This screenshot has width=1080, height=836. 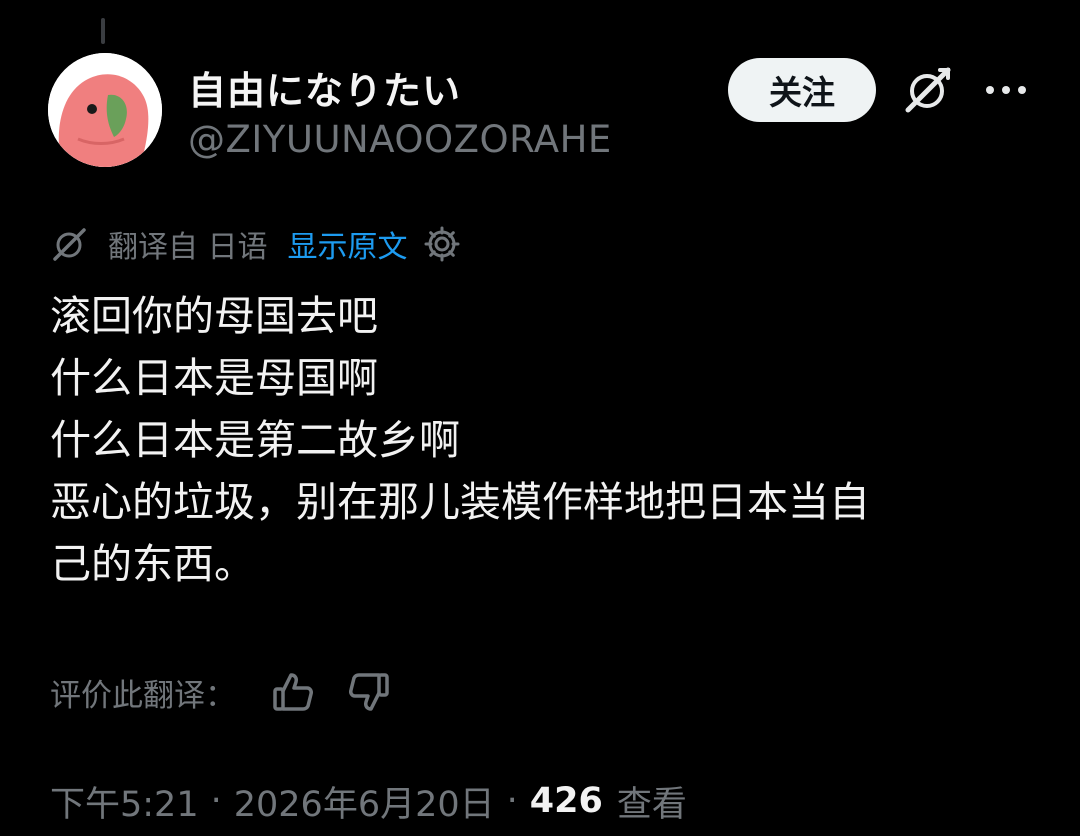 I want to click on show-original-link: 显示原文, so click(x=348, y=244).